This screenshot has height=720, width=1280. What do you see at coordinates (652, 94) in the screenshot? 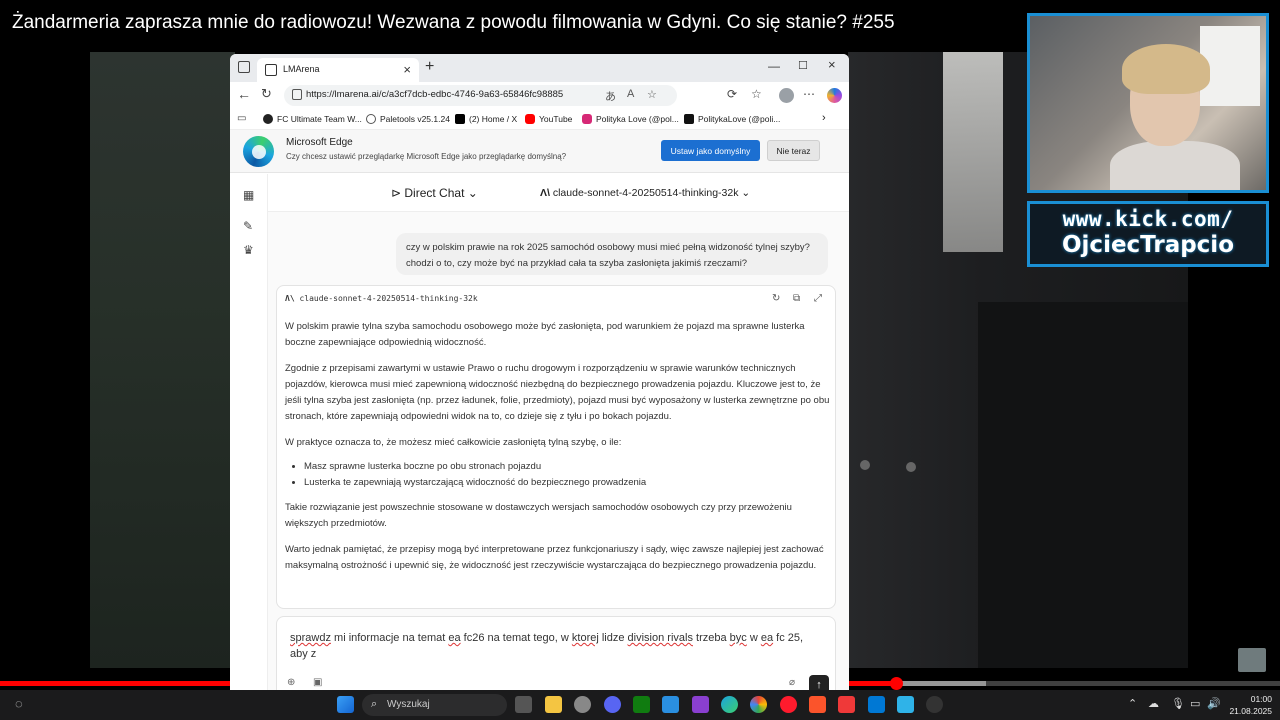
I see `favorite-star-icon: ☆` at bounding box center [652, 94].